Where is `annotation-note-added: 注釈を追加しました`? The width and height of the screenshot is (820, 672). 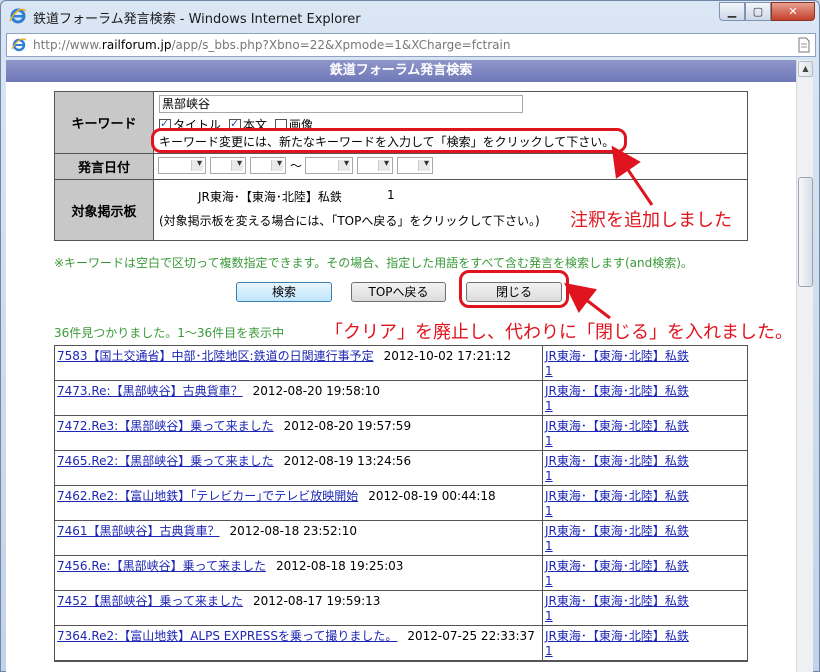
annotation-note-added: 注釈を追加しました is located at coordinates (651, 220).